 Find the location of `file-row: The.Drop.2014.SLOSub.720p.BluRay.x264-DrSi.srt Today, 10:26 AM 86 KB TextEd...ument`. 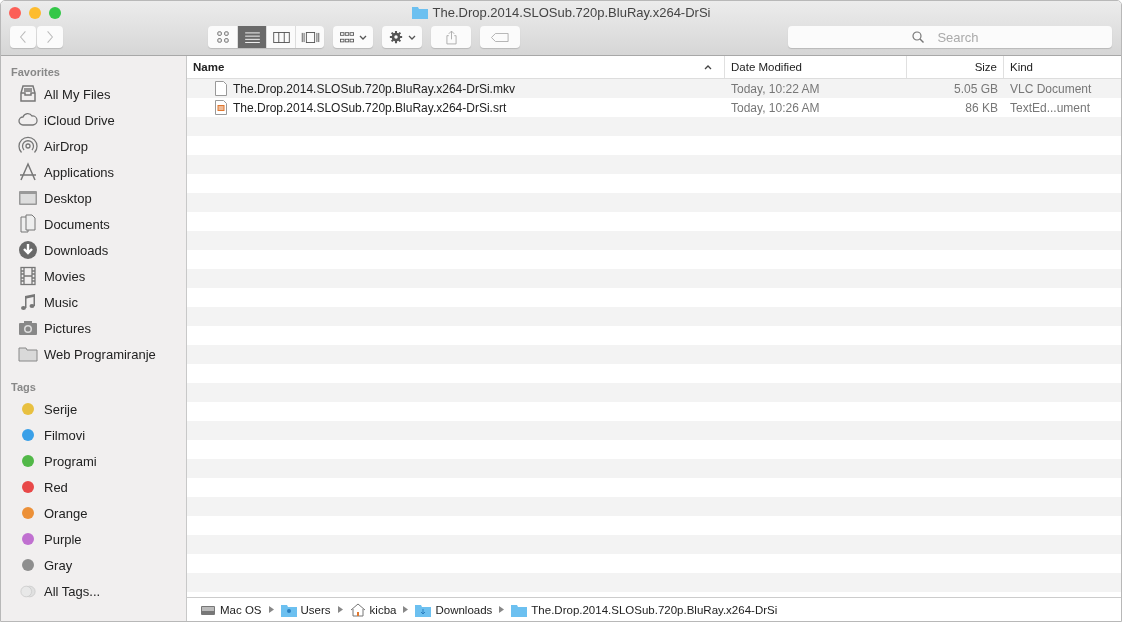

file-row: The.Drop.2014.SLOSub.720p.BluRay.x264-DrSi.srt Today, 10:26 AM 86 KB TextEd...ument is located at coordinates (654, 107).